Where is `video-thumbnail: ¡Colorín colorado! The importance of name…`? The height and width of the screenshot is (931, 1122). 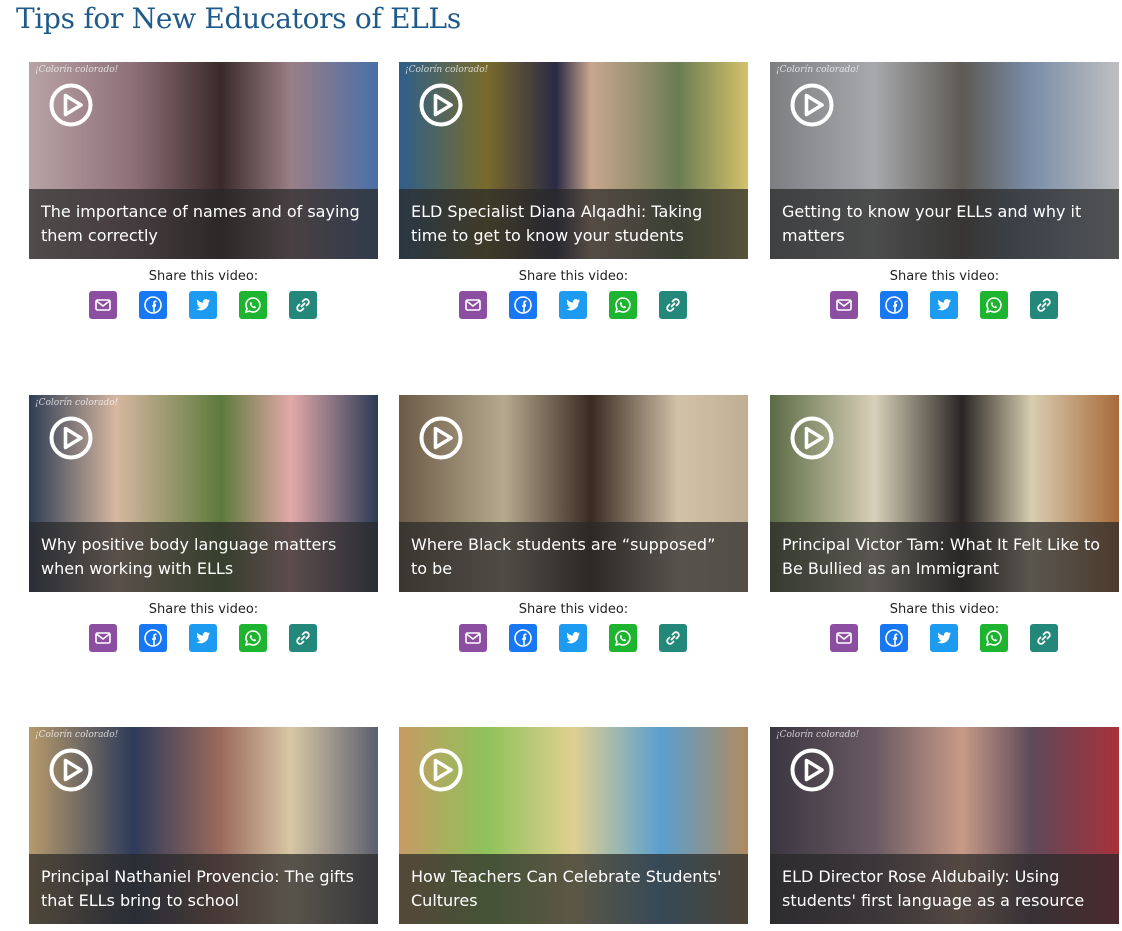
video-thumbnail: ¡Colorín colorado! The importance of name… is located at coordinates (203, 160).